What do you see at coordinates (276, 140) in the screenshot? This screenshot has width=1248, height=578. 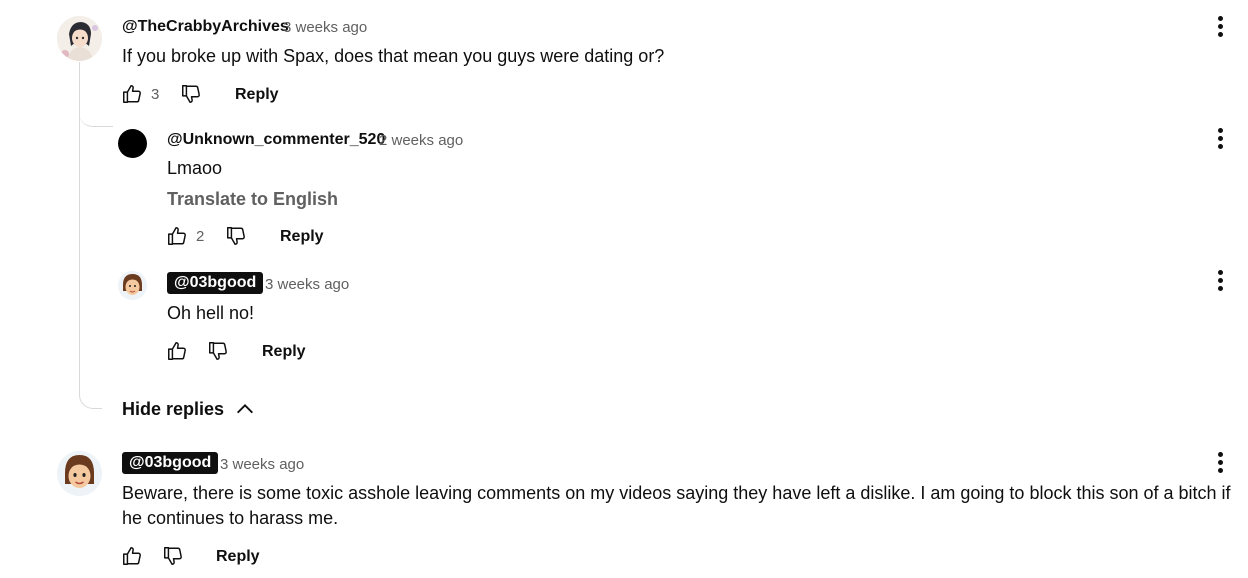 I see `comment-author: @Unknown_commenter_520` at bounding box center [276, 140].